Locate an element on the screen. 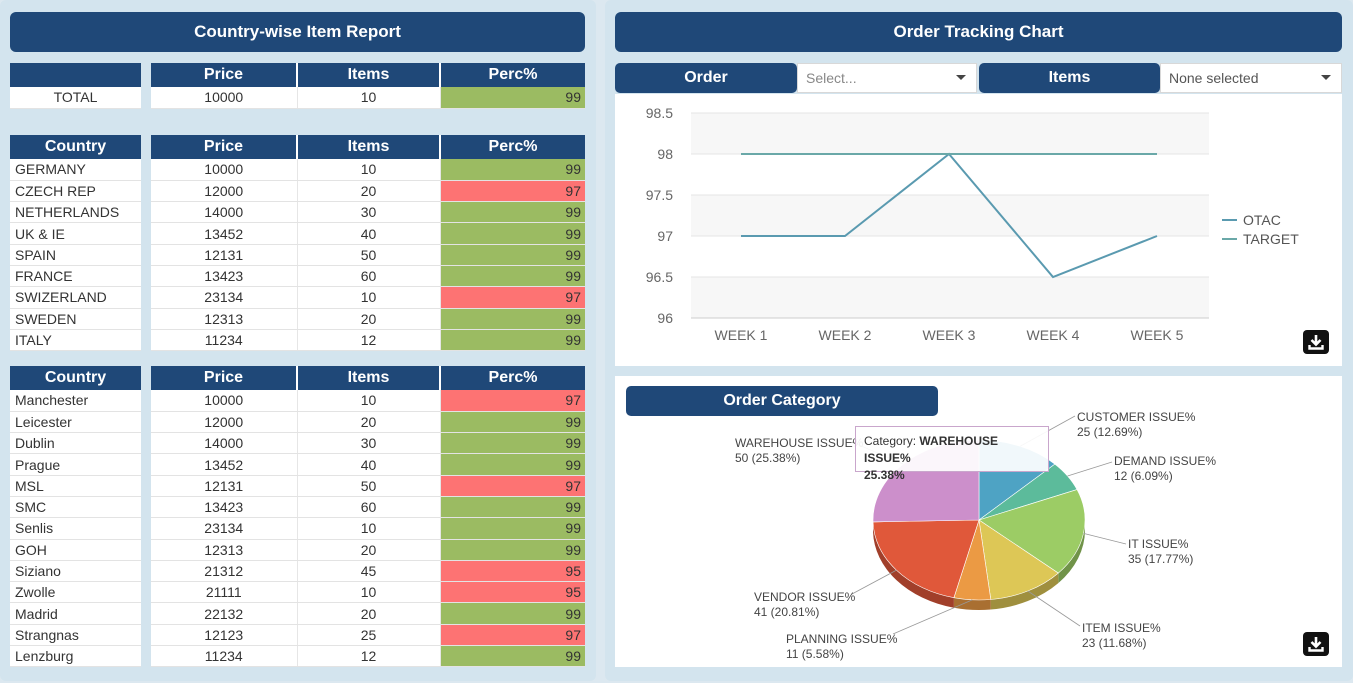 This screenshot has height=683, width=1353. perc-header: Perc% is located at coordinates (512, 378).